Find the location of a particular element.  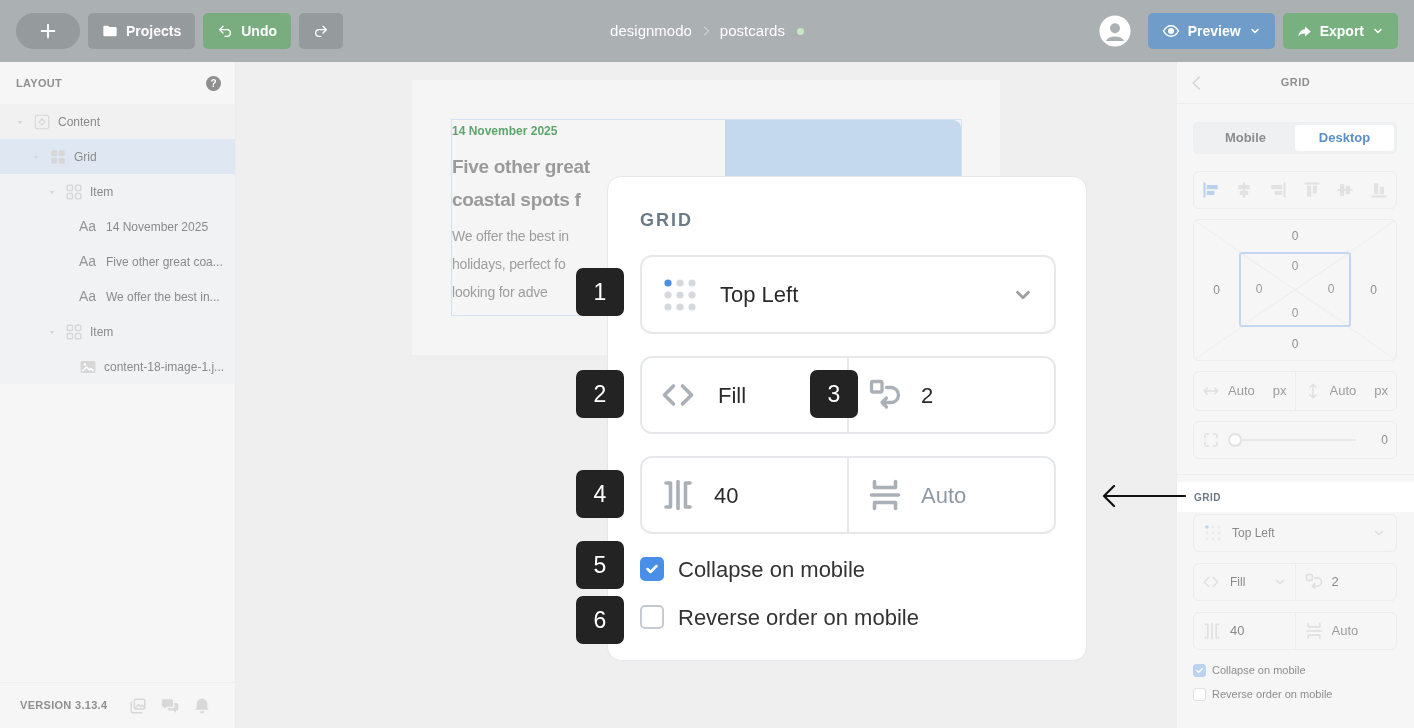

export-button: Export is located at coordinates (1340, 31).